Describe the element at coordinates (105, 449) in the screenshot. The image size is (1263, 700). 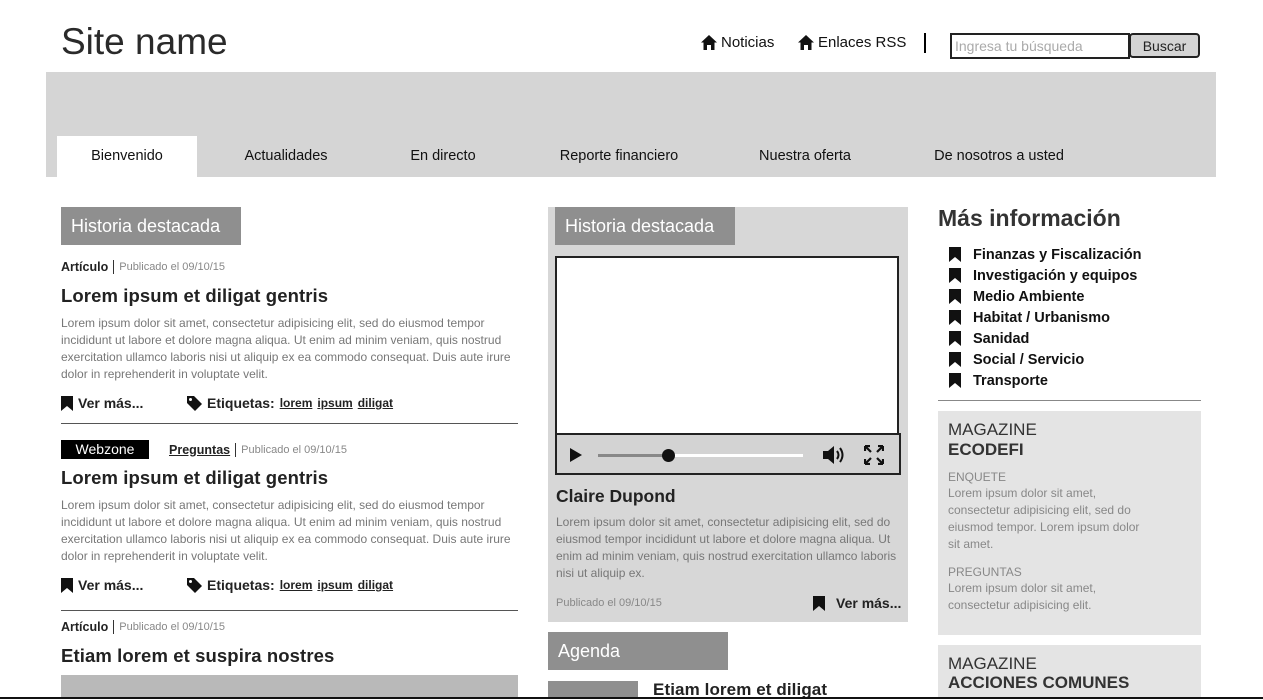
I see `webzone-badge: Webzone` at that location.